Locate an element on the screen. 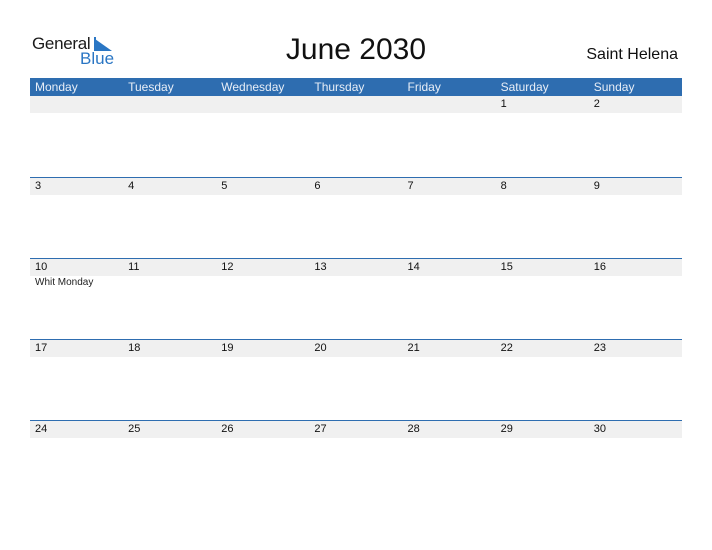 The height and width of the screenshot is (550, 712). week-row: 24 25 26 27 28 29 30 is located at coordinates (356, 460).